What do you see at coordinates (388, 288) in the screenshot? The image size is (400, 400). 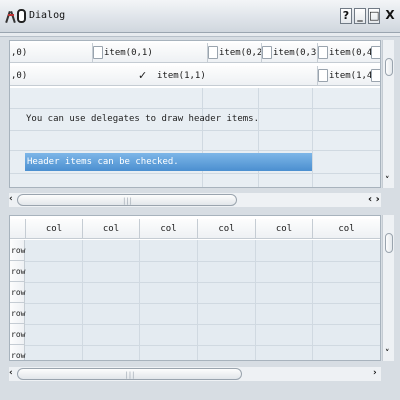 I see `lower-vertical-scrollbar: ˅` at bounding box center [388, 288].